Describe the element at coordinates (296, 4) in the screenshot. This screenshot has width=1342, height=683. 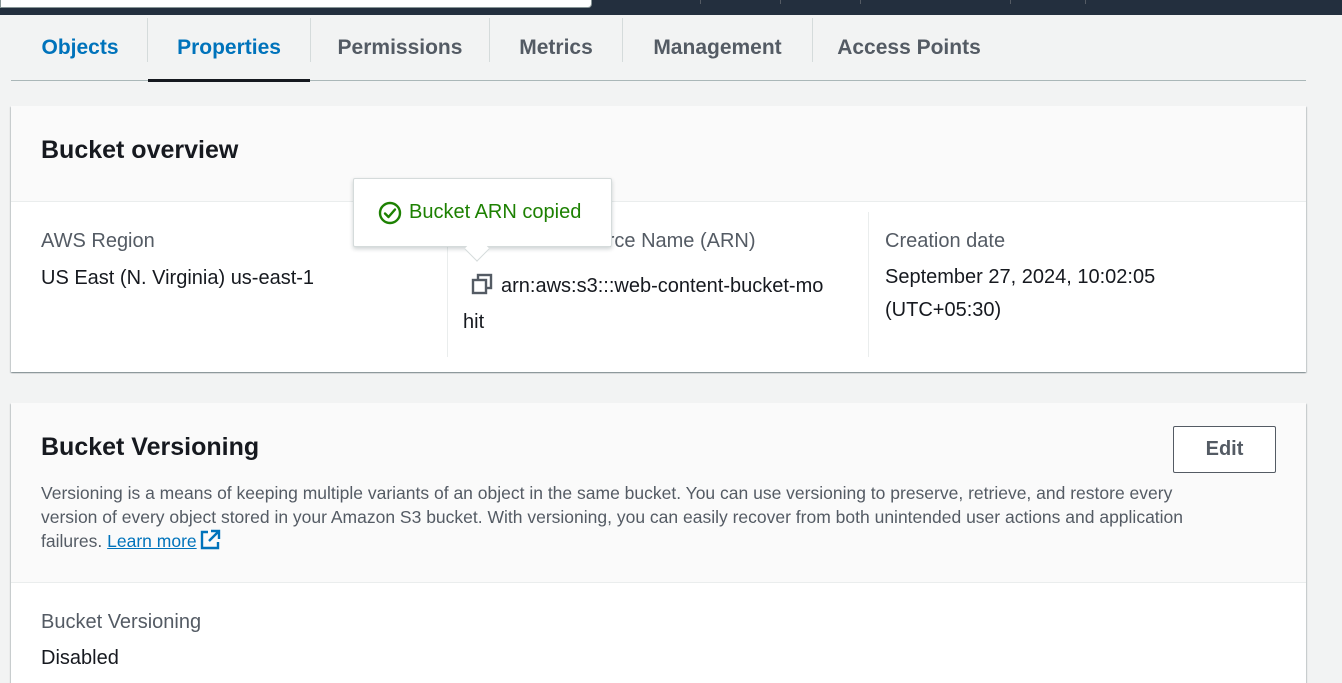
I see `search-box` at that location.